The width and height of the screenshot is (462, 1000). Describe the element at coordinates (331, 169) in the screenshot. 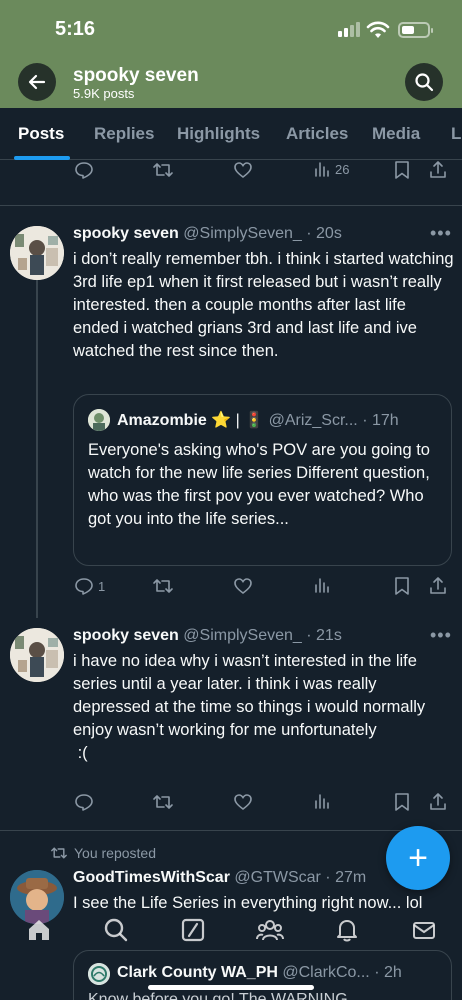

I see `views-button: 26` at that location.